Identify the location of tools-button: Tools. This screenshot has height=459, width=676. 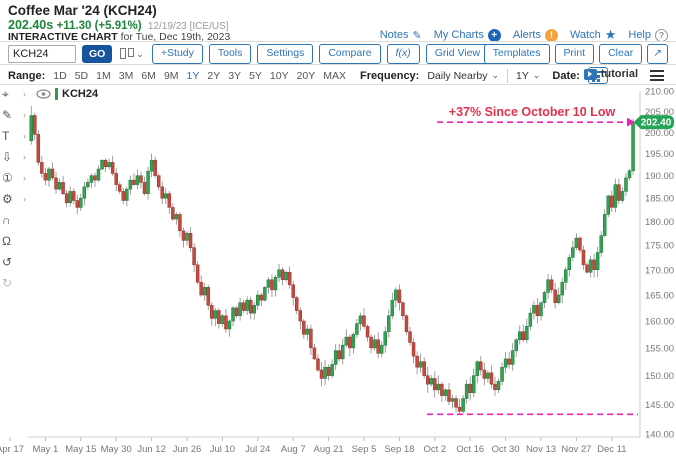
(230, 54).